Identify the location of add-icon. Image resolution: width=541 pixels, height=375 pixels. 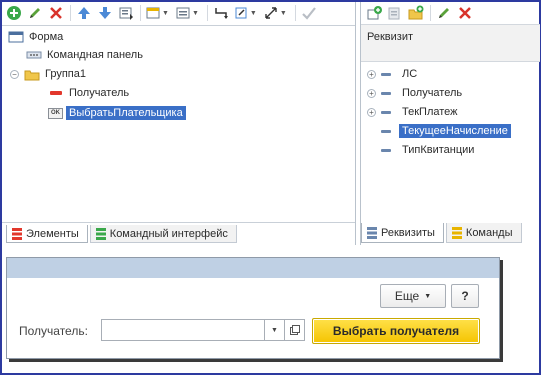
(14, 13).